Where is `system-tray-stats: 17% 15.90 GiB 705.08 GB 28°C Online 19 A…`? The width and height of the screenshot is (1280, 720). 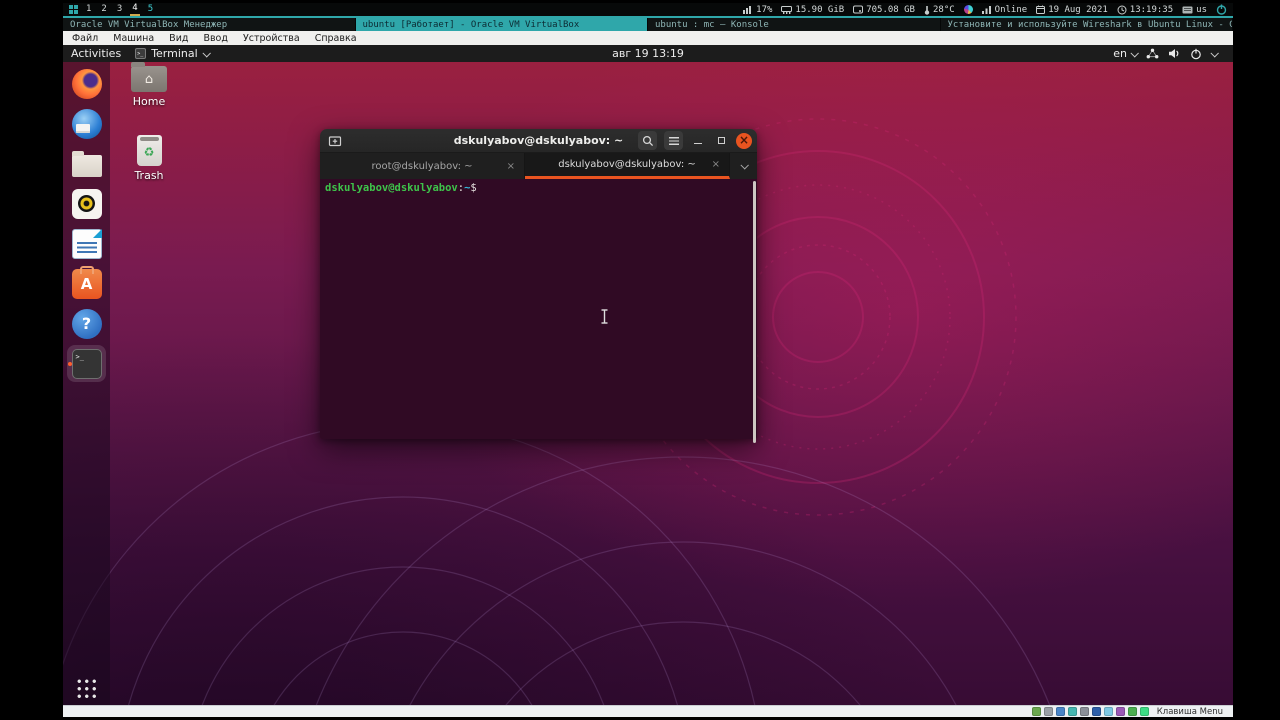 system-tray-stats: 17% 15.90 GiB 705.08 GB 28°C Online 19 A… is located at coordinates (985, 9).